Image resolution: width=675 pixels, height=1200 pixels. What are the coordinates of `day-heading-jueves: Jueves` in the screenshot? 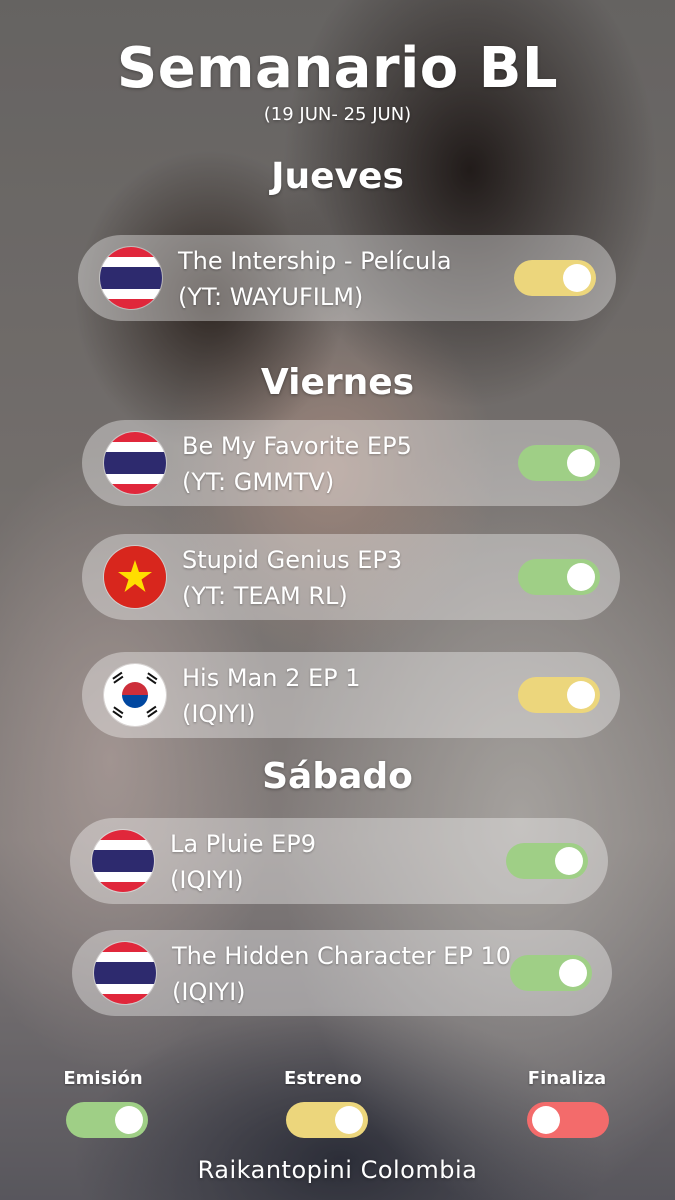 It's located at (337, 176).